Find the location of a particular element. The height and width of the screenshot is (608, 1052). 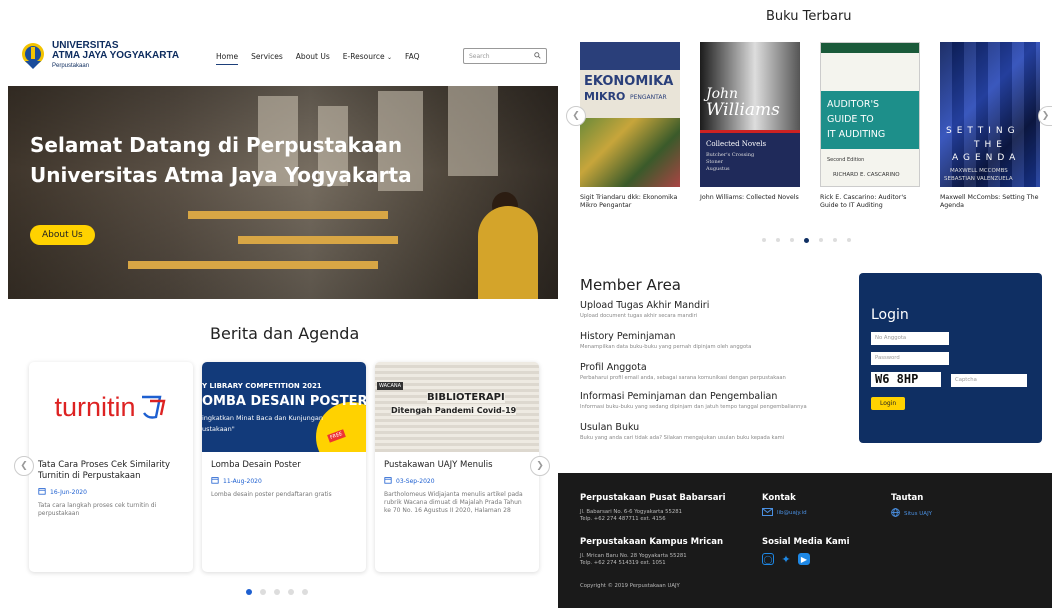

berita-section-title: Berita dan Agenda is located at coordinates (285, 333).